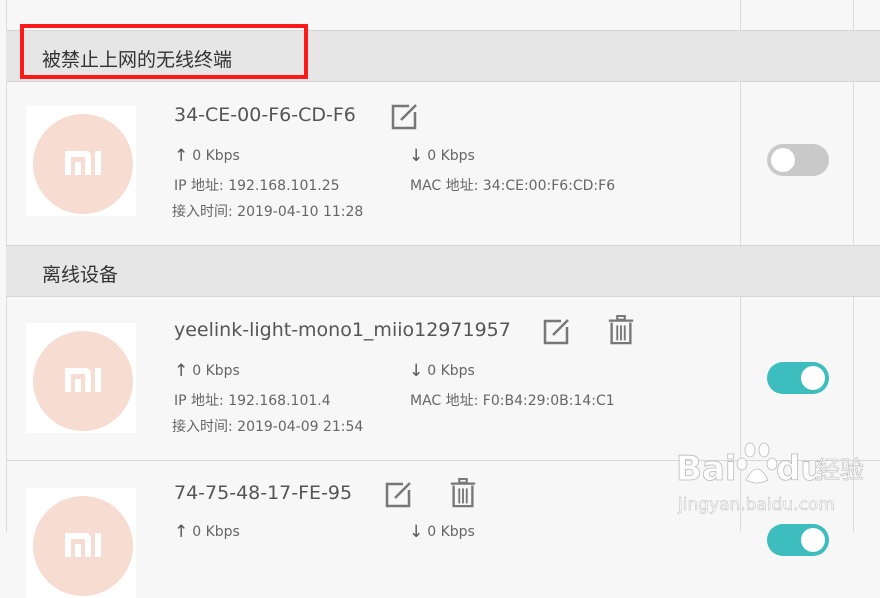 This screenshot has width=880, height=598. Describe the element at coordinates (80, 275) in the screenshot. I see `section-title-offline: 离线设备` at that location.